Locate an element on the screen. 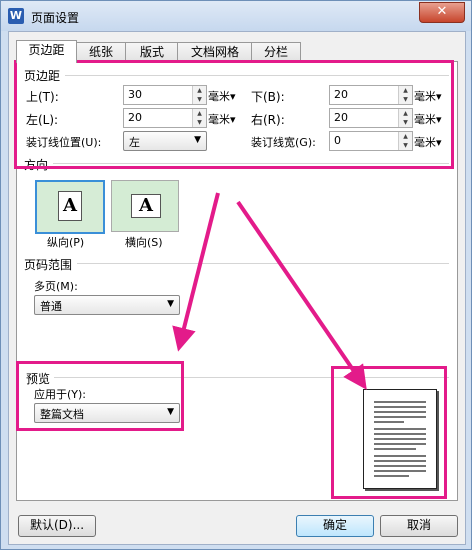 The width and height of the screenshot is (472, 550). arrow-to-thumbnail is located at coordinates (301, 295).